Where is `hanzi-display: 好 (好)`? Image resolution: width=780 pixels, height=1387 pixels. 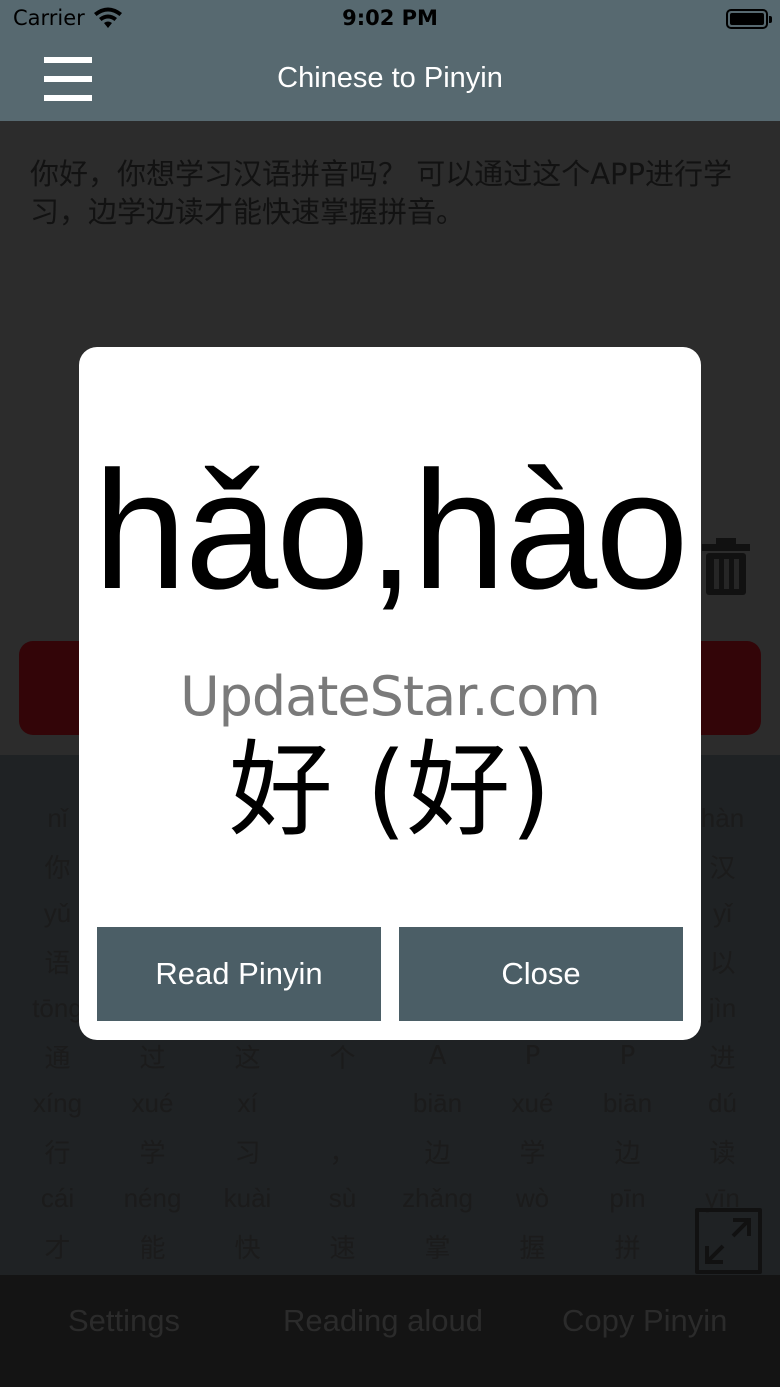
hanzi-display: 好 (好) is located at coordinates (390, 790).